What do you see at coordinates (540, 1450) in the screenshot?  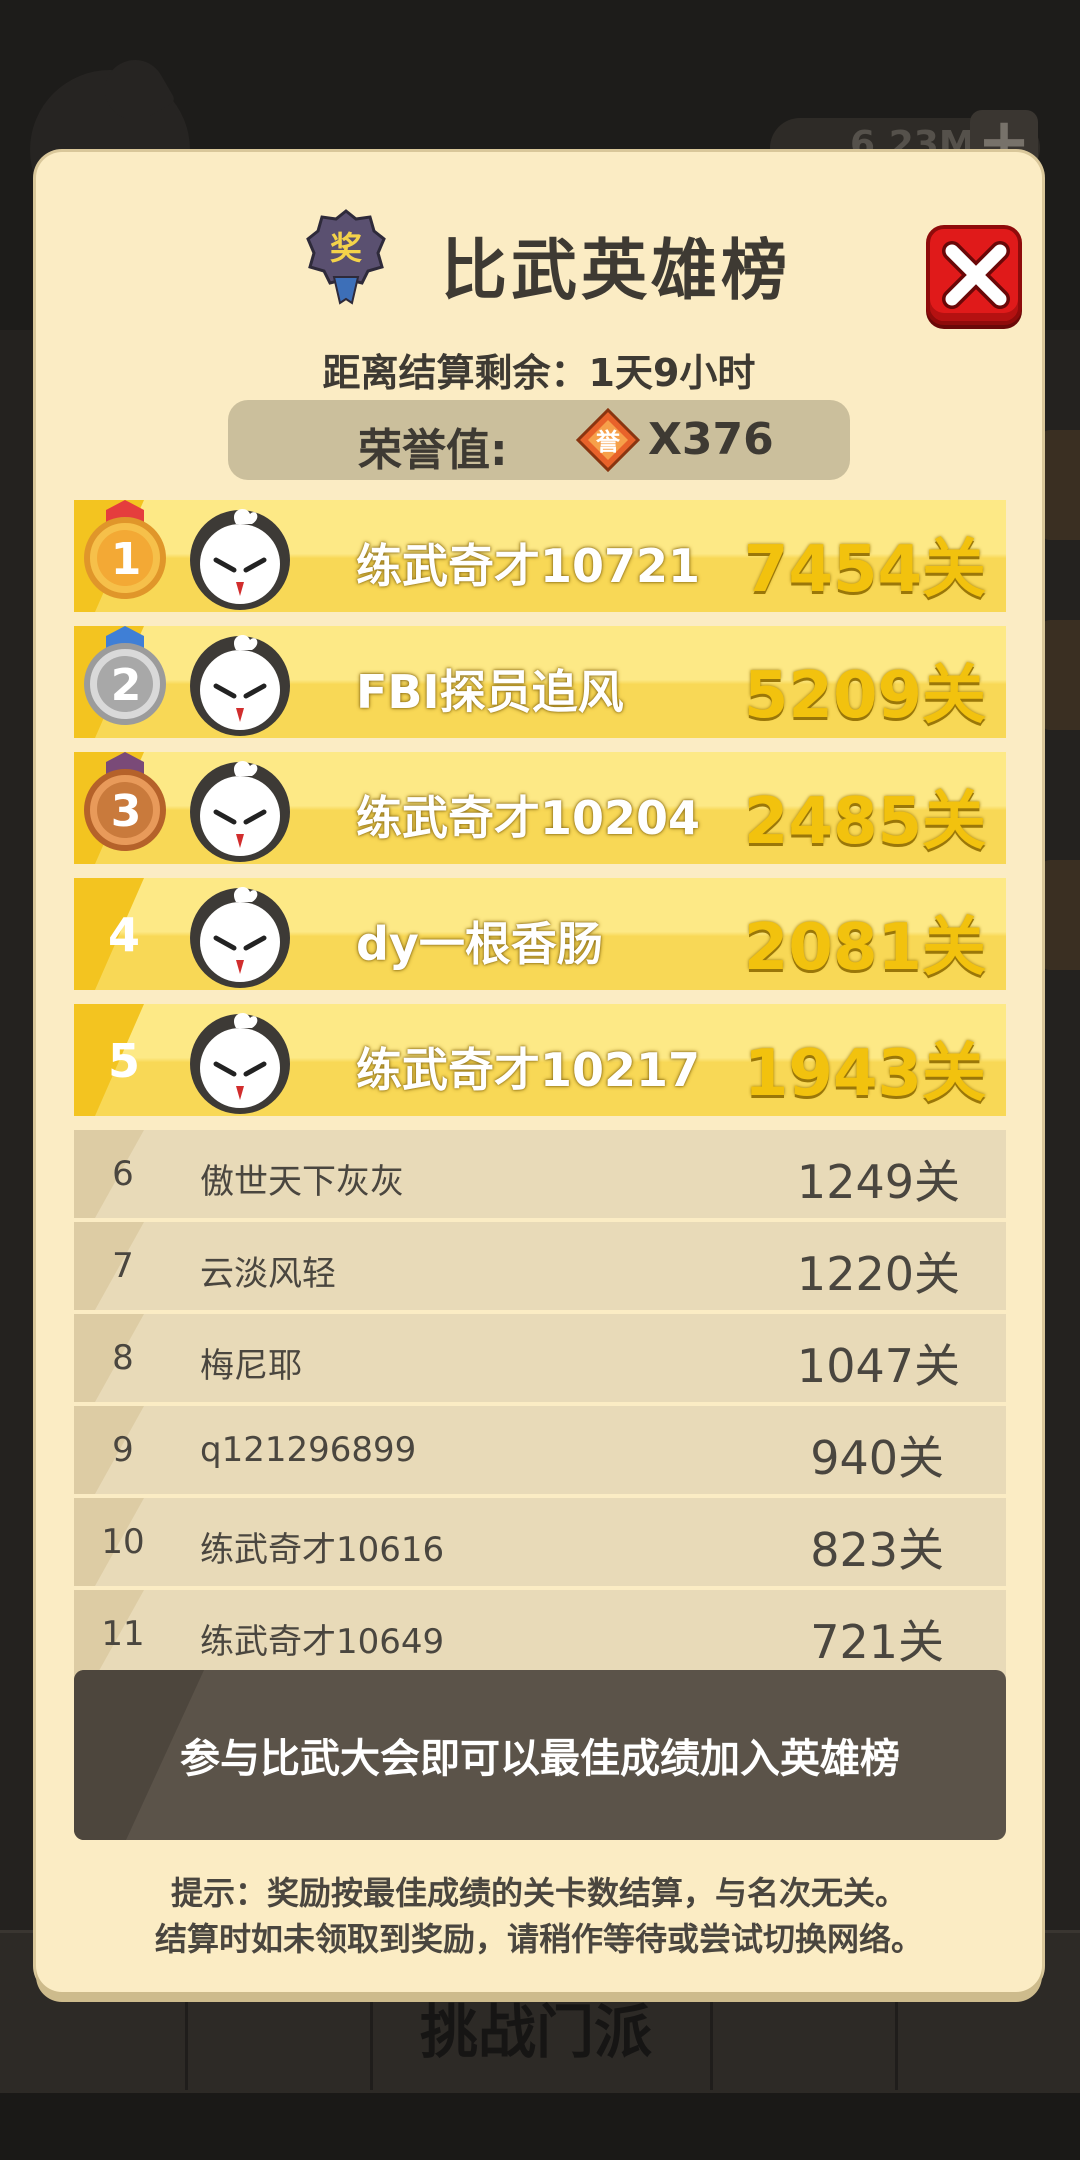 I see `rank-row-9: 9 q121296899 940关` at bounding box center [540, 1450].